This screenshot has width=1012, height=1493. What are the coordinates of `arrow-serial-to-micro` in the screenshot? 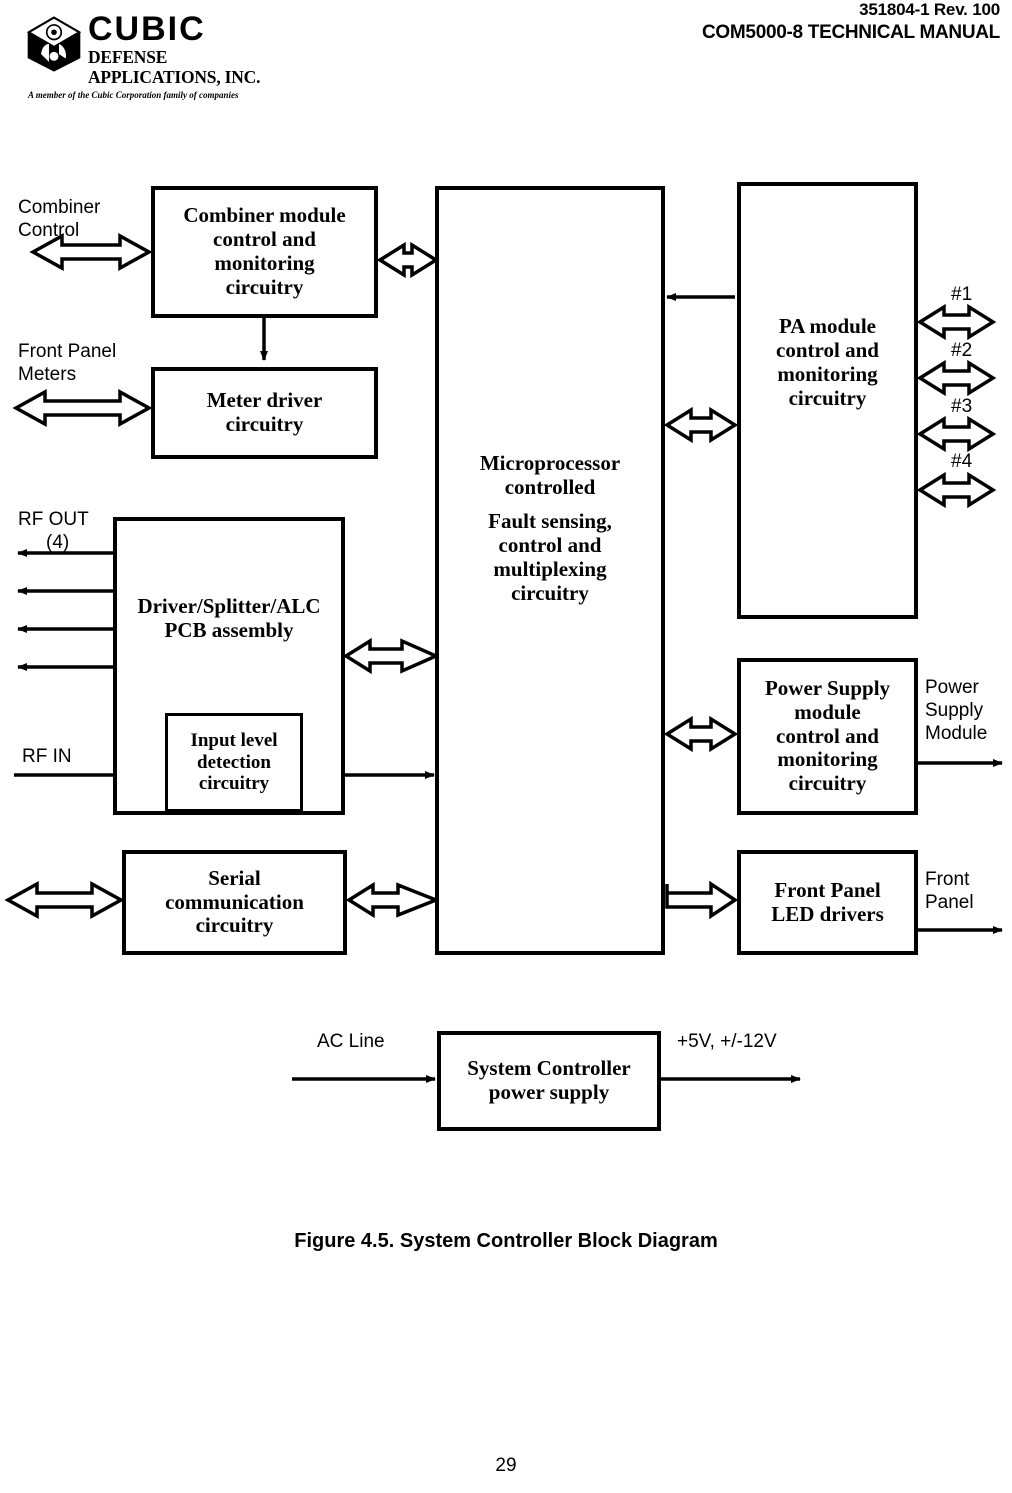 It's located at (393, 900).